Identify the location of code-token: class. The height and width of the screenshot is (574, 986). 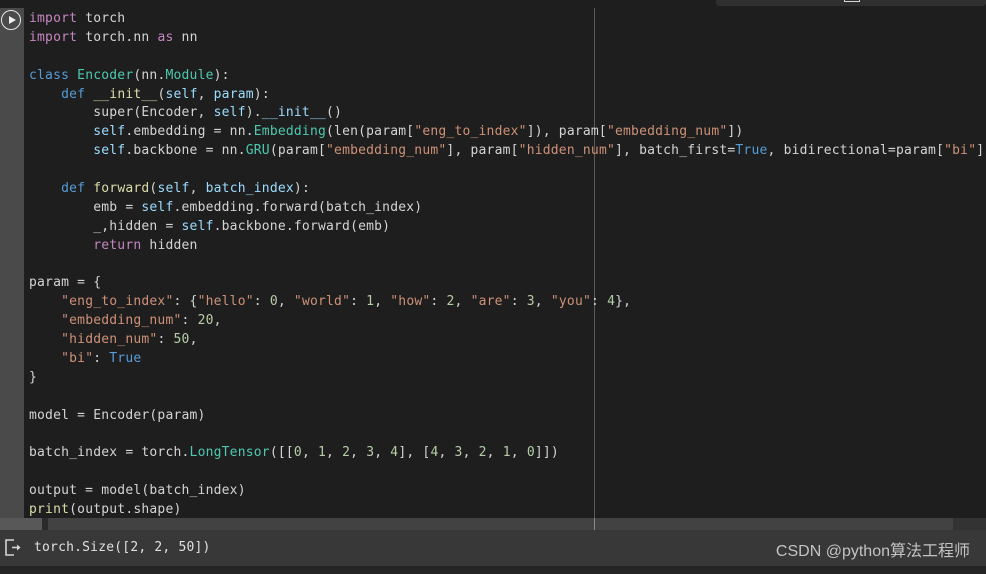
(49, 75).